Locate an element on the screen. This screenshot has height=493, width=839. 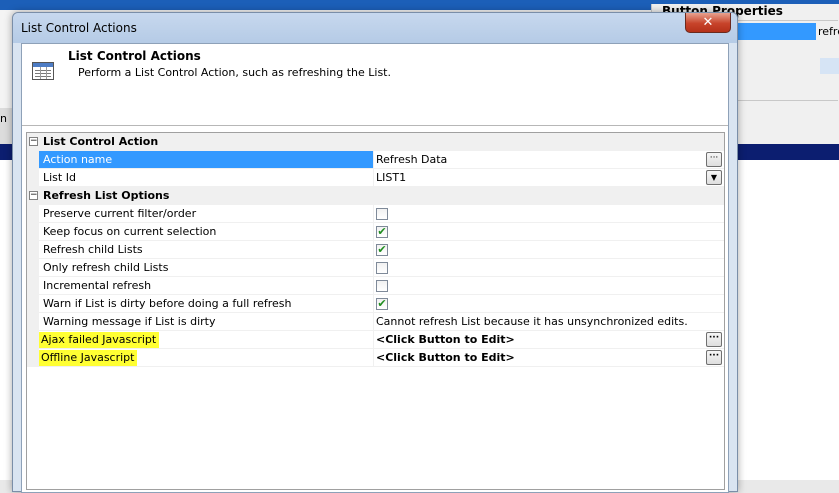
property-row-list-id: List Id LIST1 ▼ is located at coordinates (375, 178).